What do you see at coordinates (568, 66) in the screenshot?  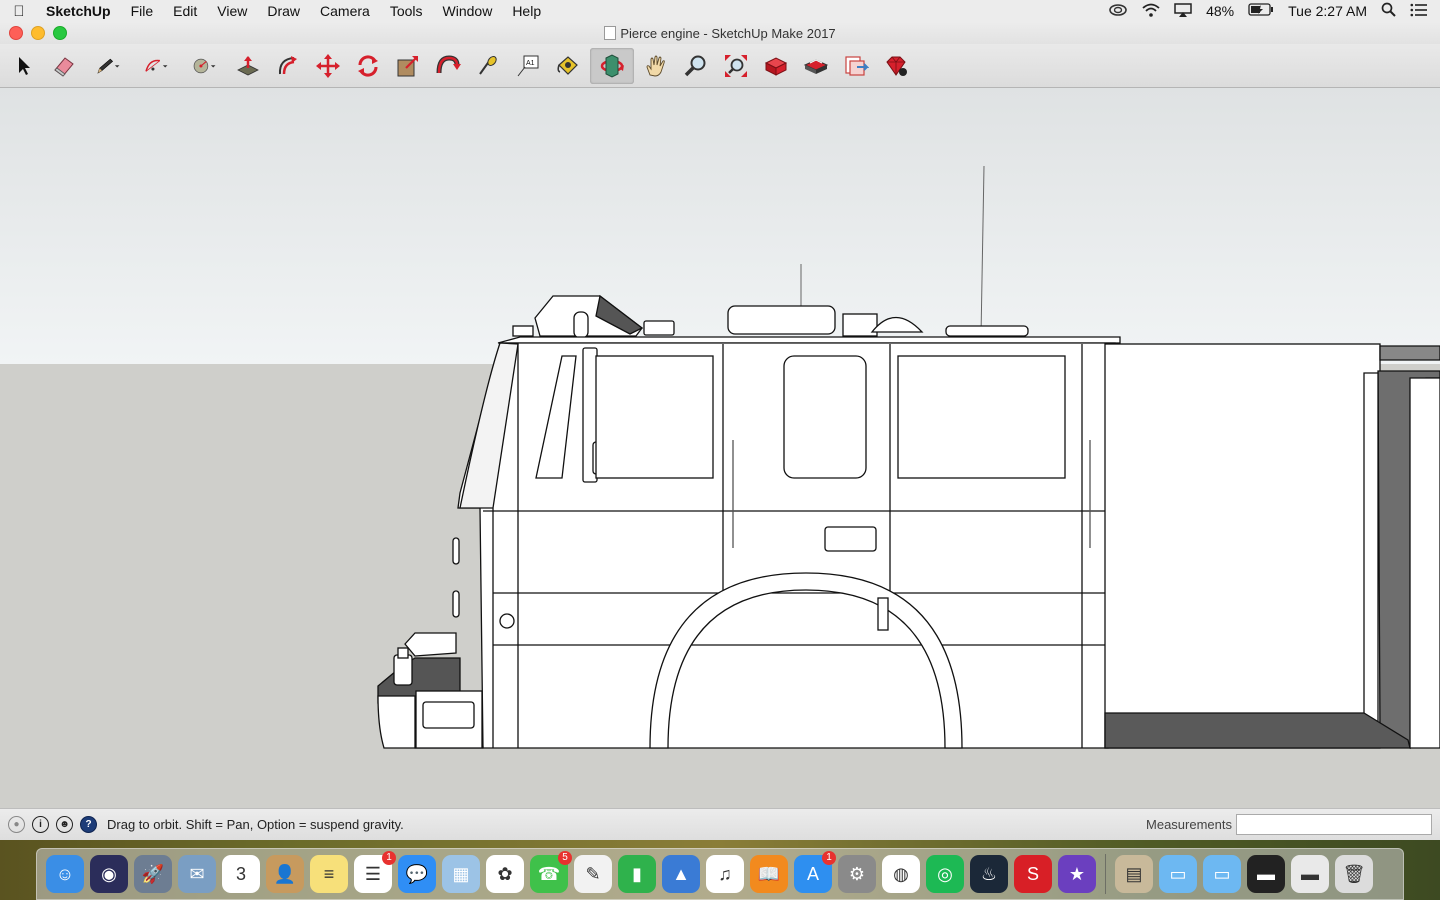 I see `paint-bucket-tool` at bounding box center [568, 66].